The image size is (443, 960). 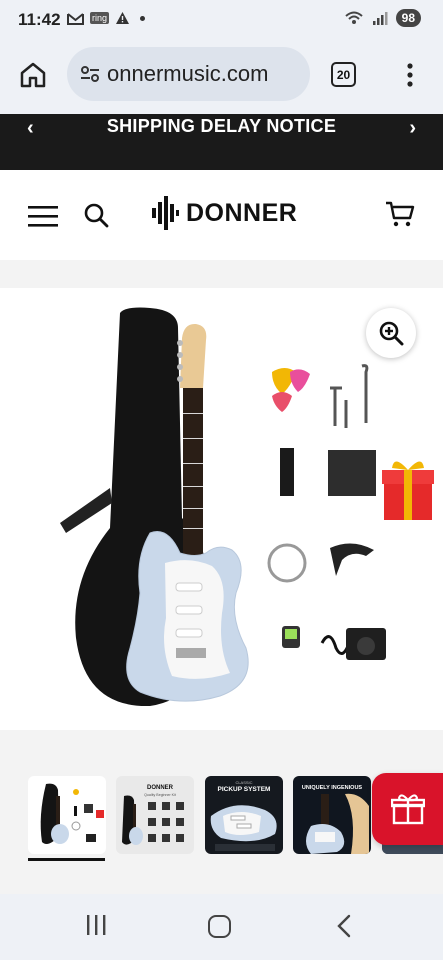 What do you see at coordinates (221, 142) in the screenshot?
I see `announcement-bar: ‹ SHIPPING DELAY NOTICE ›` at bounding box center [221, 142].